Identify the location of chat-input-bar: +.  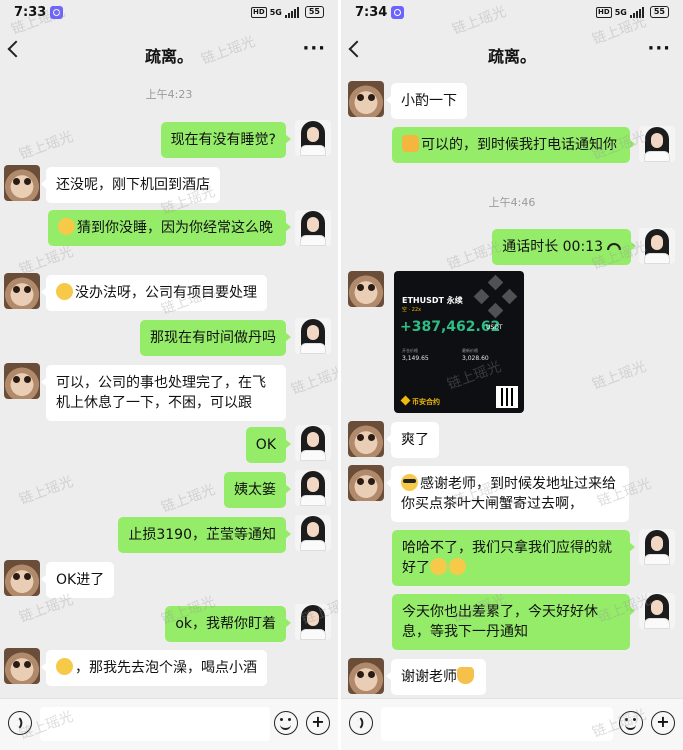
(512, 724).